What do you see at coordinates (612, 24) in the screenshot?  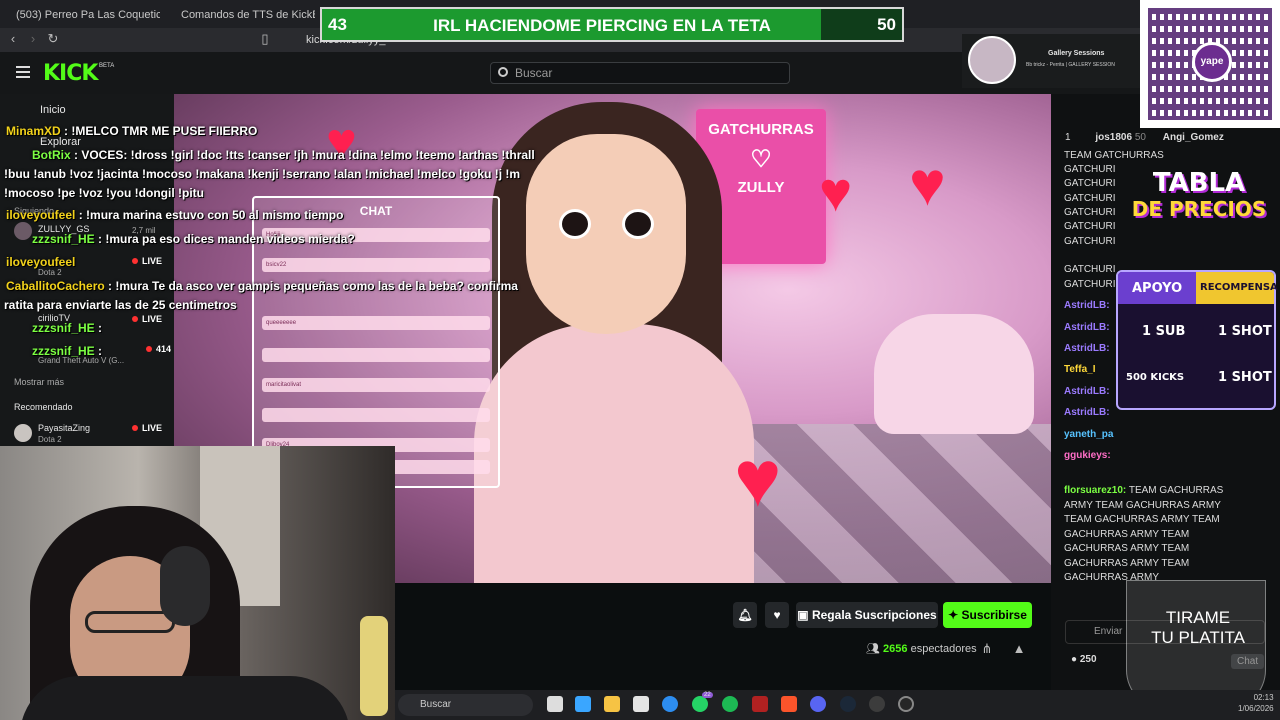 I see `goal-banner: 43 IRL HACIENDOME PIERCING EN LA TETA 50` at bounding box center [612, 24].